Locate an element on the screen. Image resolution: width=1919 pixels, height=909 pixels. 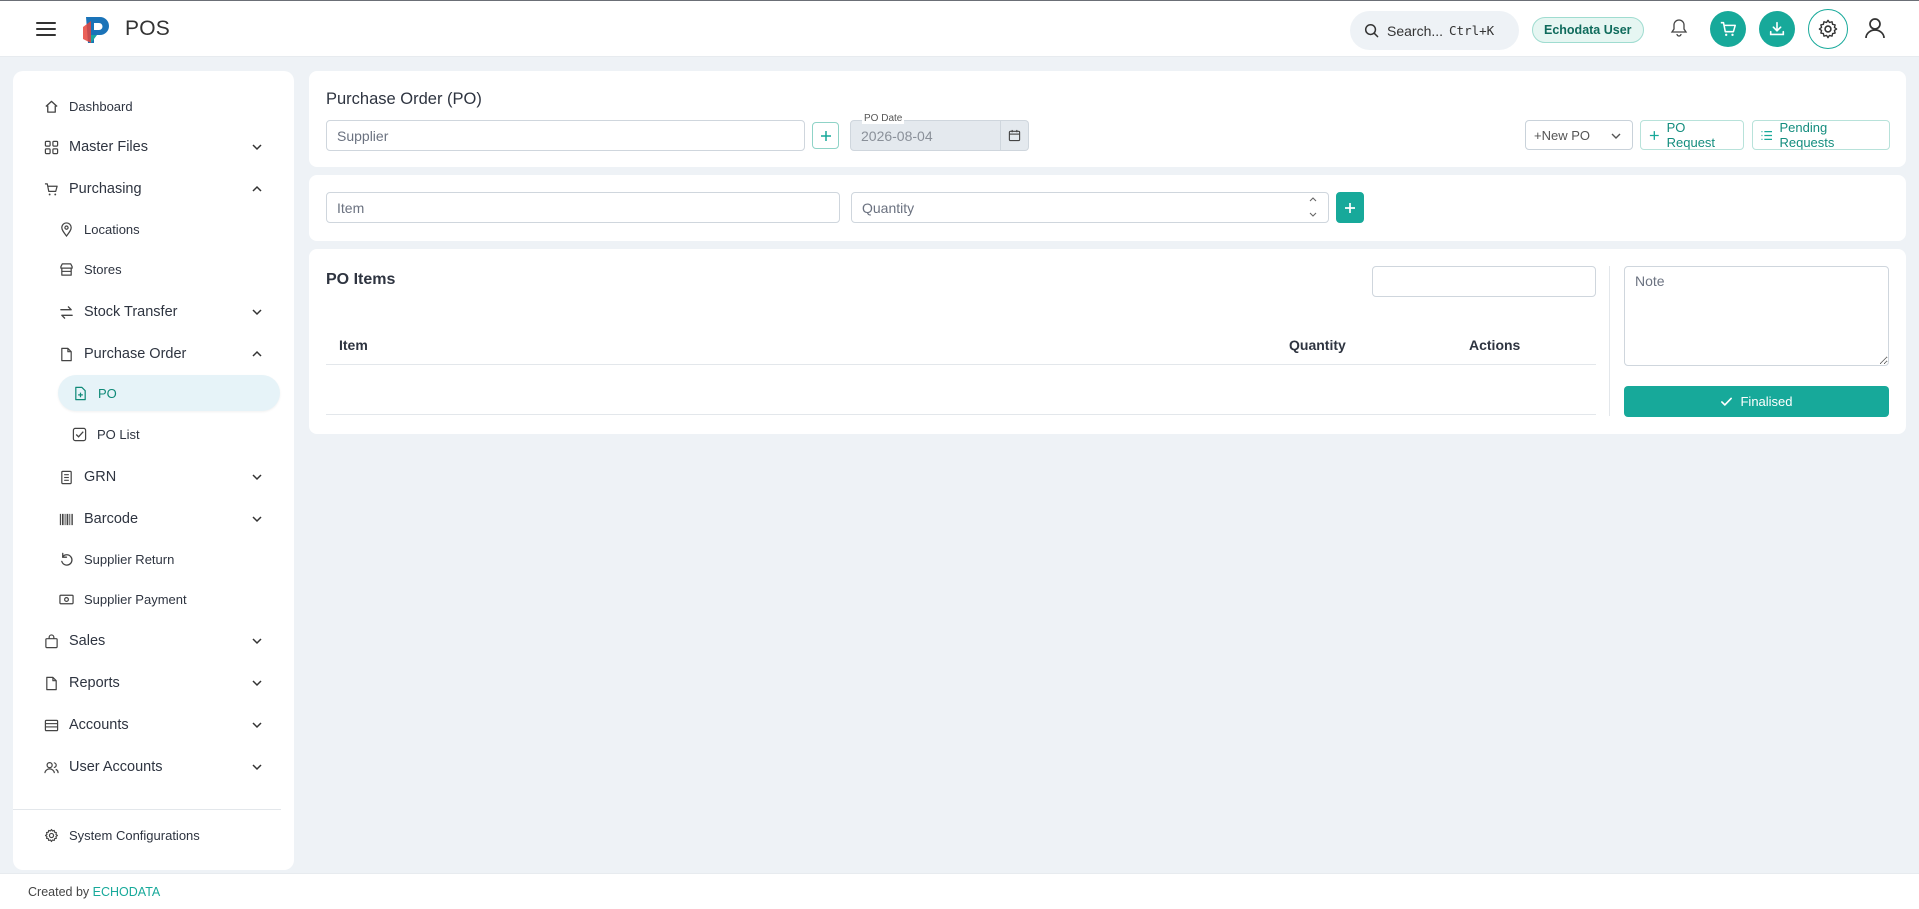
add-item-button is located at coordinates (1350, 207).